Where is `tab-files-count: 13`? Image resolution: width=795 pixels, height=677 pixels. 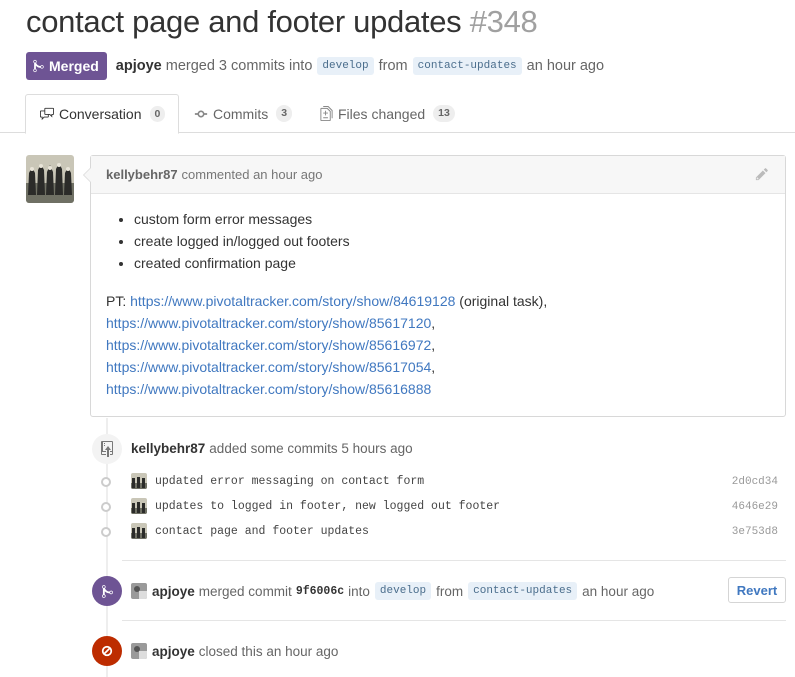 tab-files-count: 13 is located at coordinates (444, 113).